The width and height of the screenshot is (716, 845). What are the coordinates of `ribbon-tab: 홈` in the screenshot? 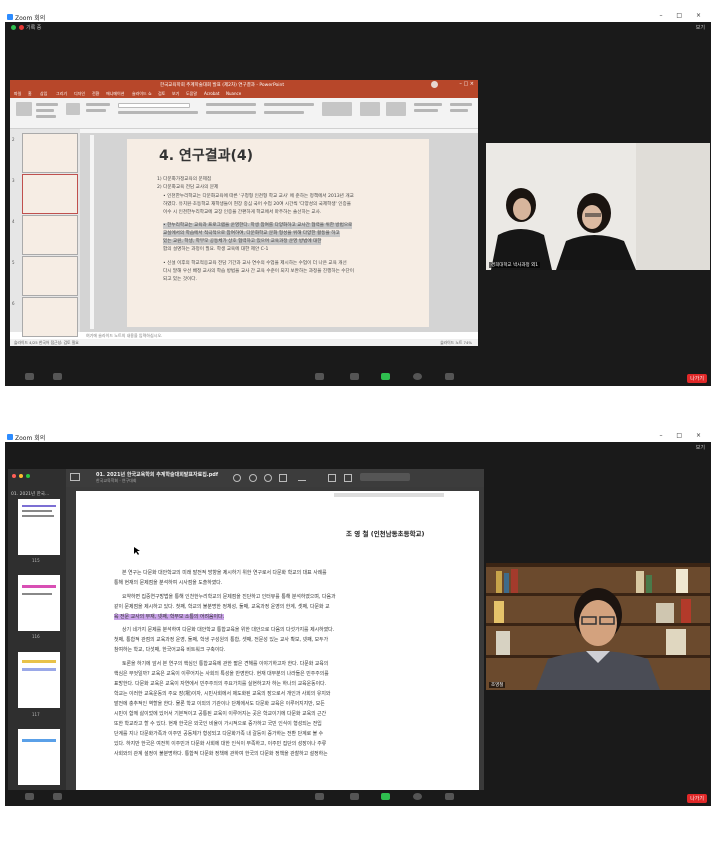 It's located at (30, 94).